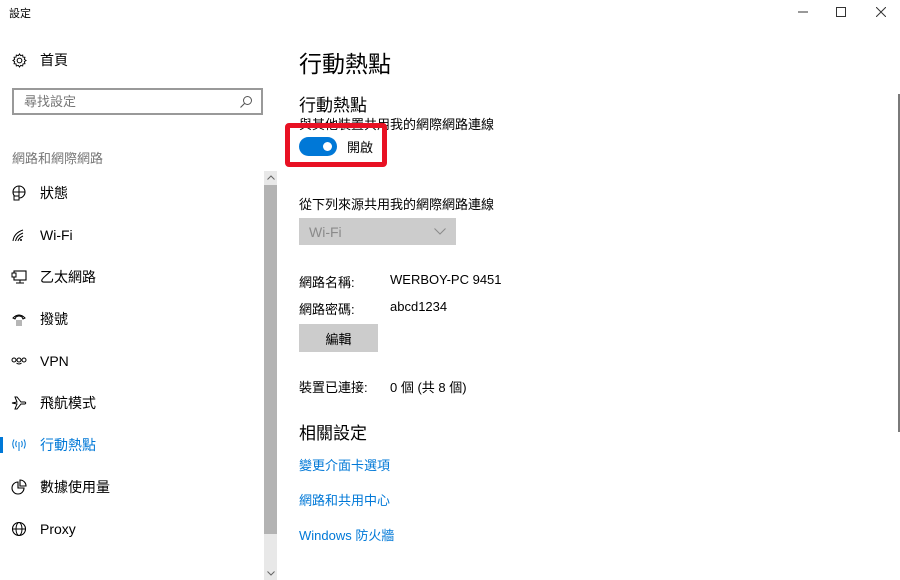 This screenshot has height=580, width=900. What do you see at coordinates (19, 235) in the screenshot?
I see `wifi-icon` at bounding box center [19, 235].